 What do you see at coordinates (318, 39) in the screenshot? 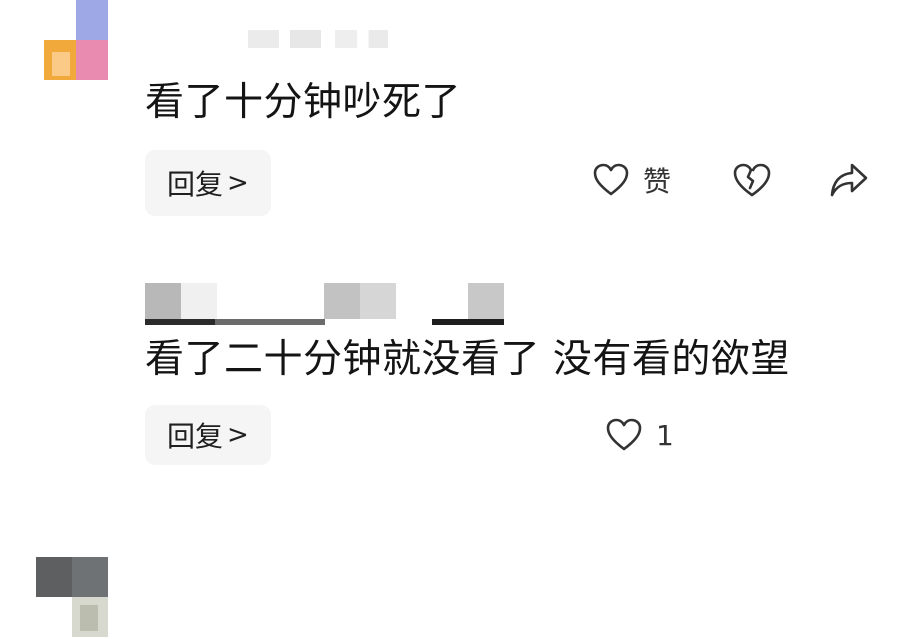
I see `username-blurred` at bounding box center [318, 39].